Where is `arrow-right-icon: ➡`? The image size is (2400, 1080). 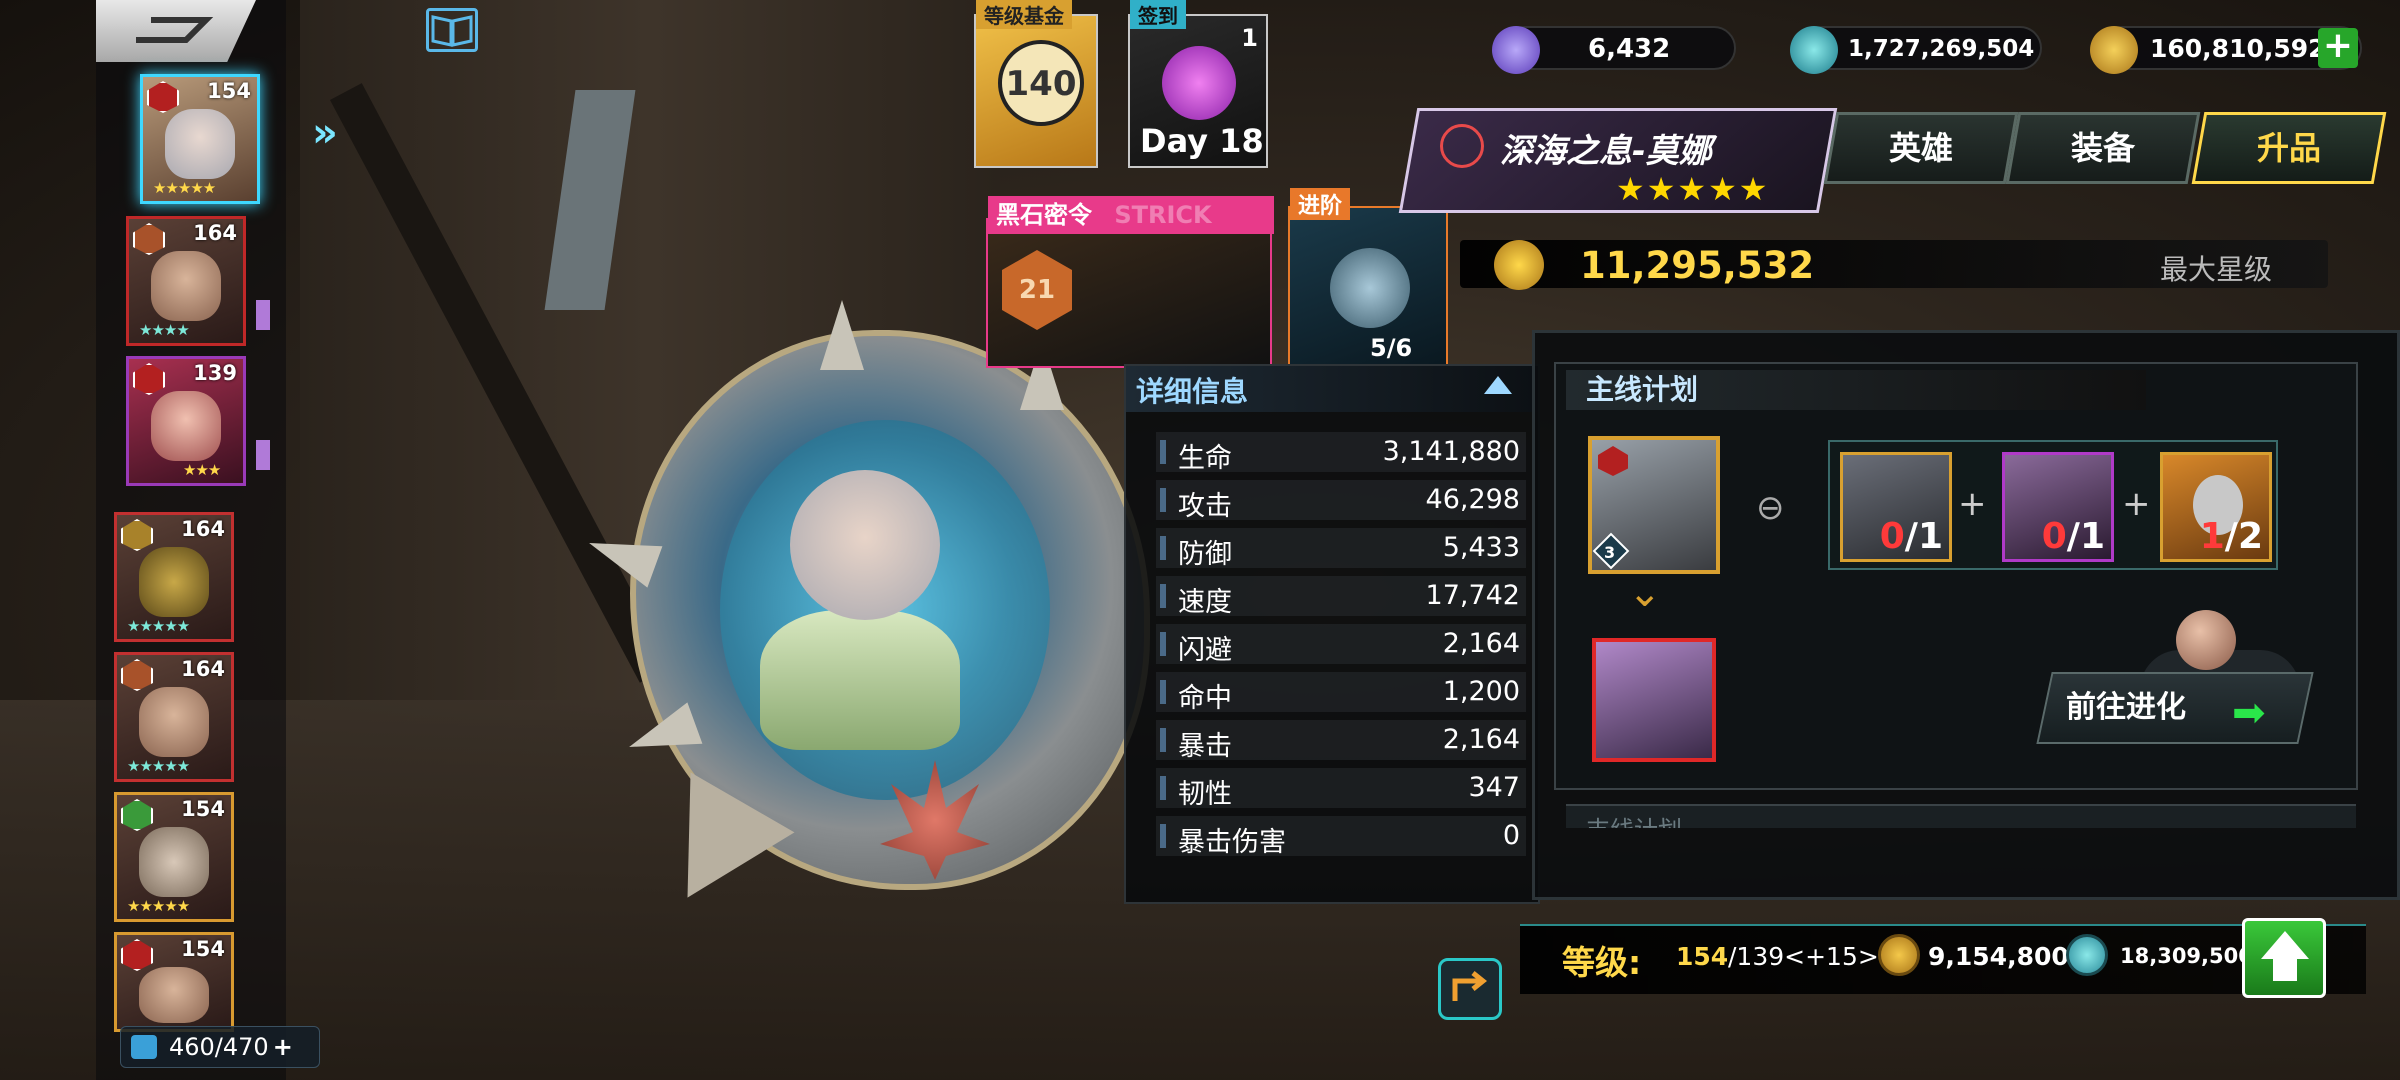
arrow-right-icon: ➡ is located at coordinates (2249, 713).